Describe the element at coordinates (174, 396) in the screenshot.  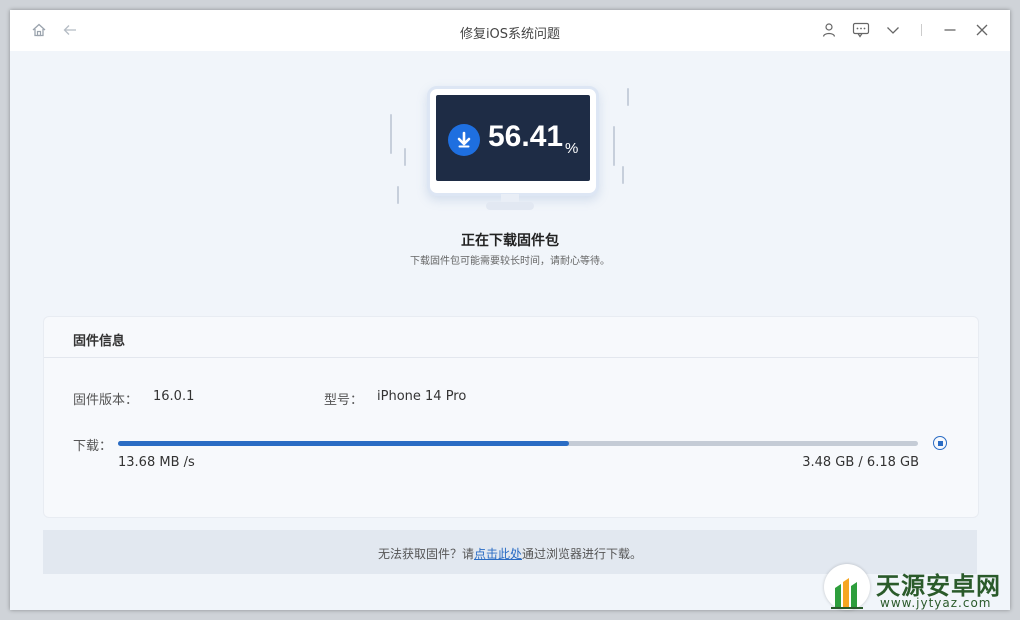
I see `firmware-version-value: 16.0.1` at that location.